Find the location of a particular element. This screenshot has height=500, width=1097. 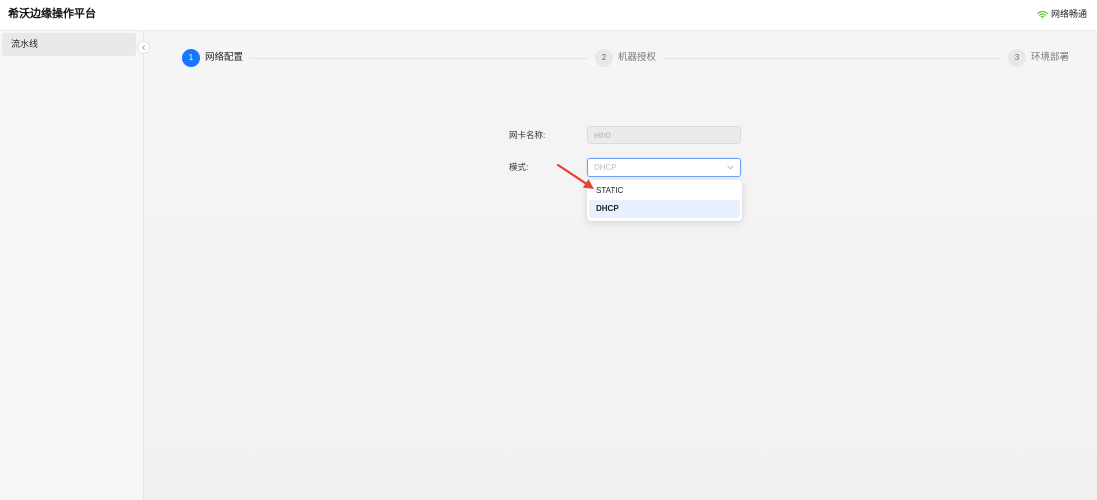

step-1-number: 1 is located at coordinates (191, 58).